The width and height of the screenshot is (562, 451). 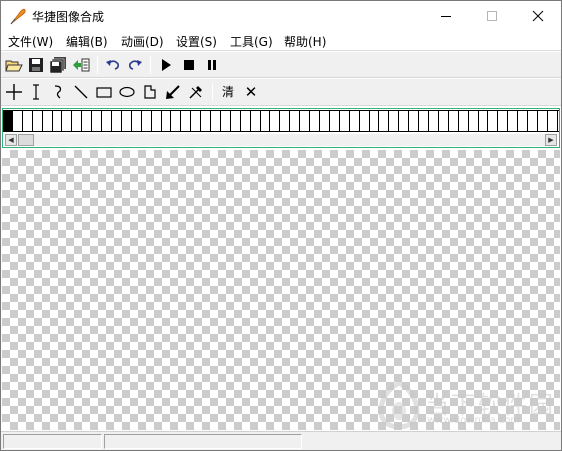 What do you see at coordinates (68, 17) in the screenshot?
I see `window-title: 华捷图像合成` at bounding box center [68, 17].